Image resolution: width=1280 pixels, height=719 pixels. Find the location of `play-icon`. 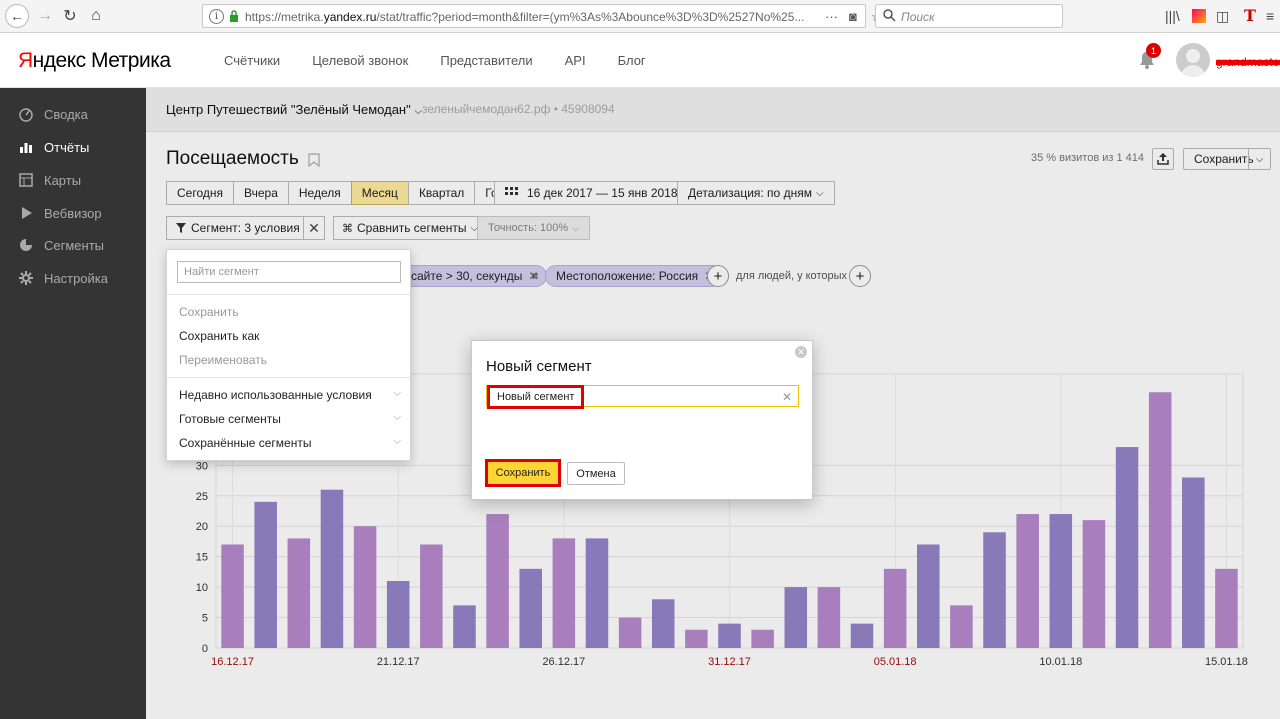

play-icon is located at coordinates (27, 213).